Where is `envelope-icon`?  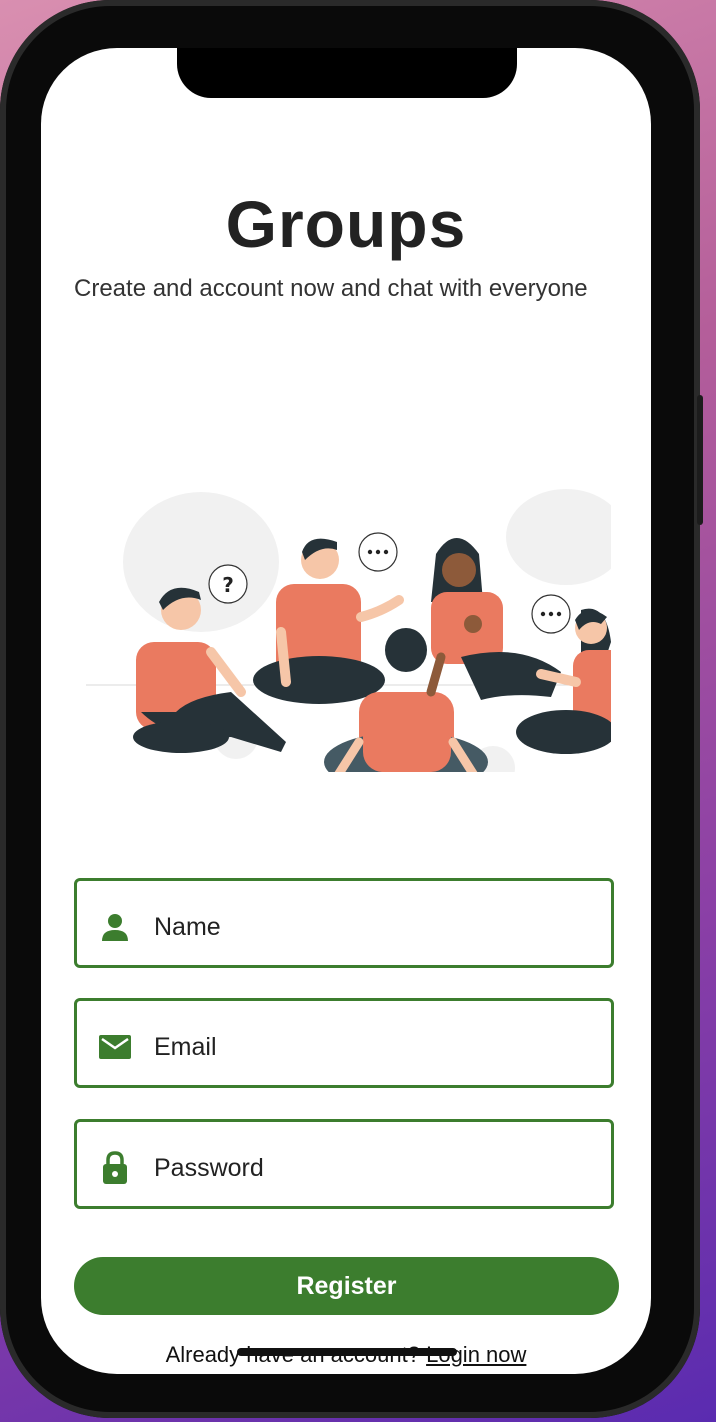 envelope-icon is located at coordinates (115, 1047).